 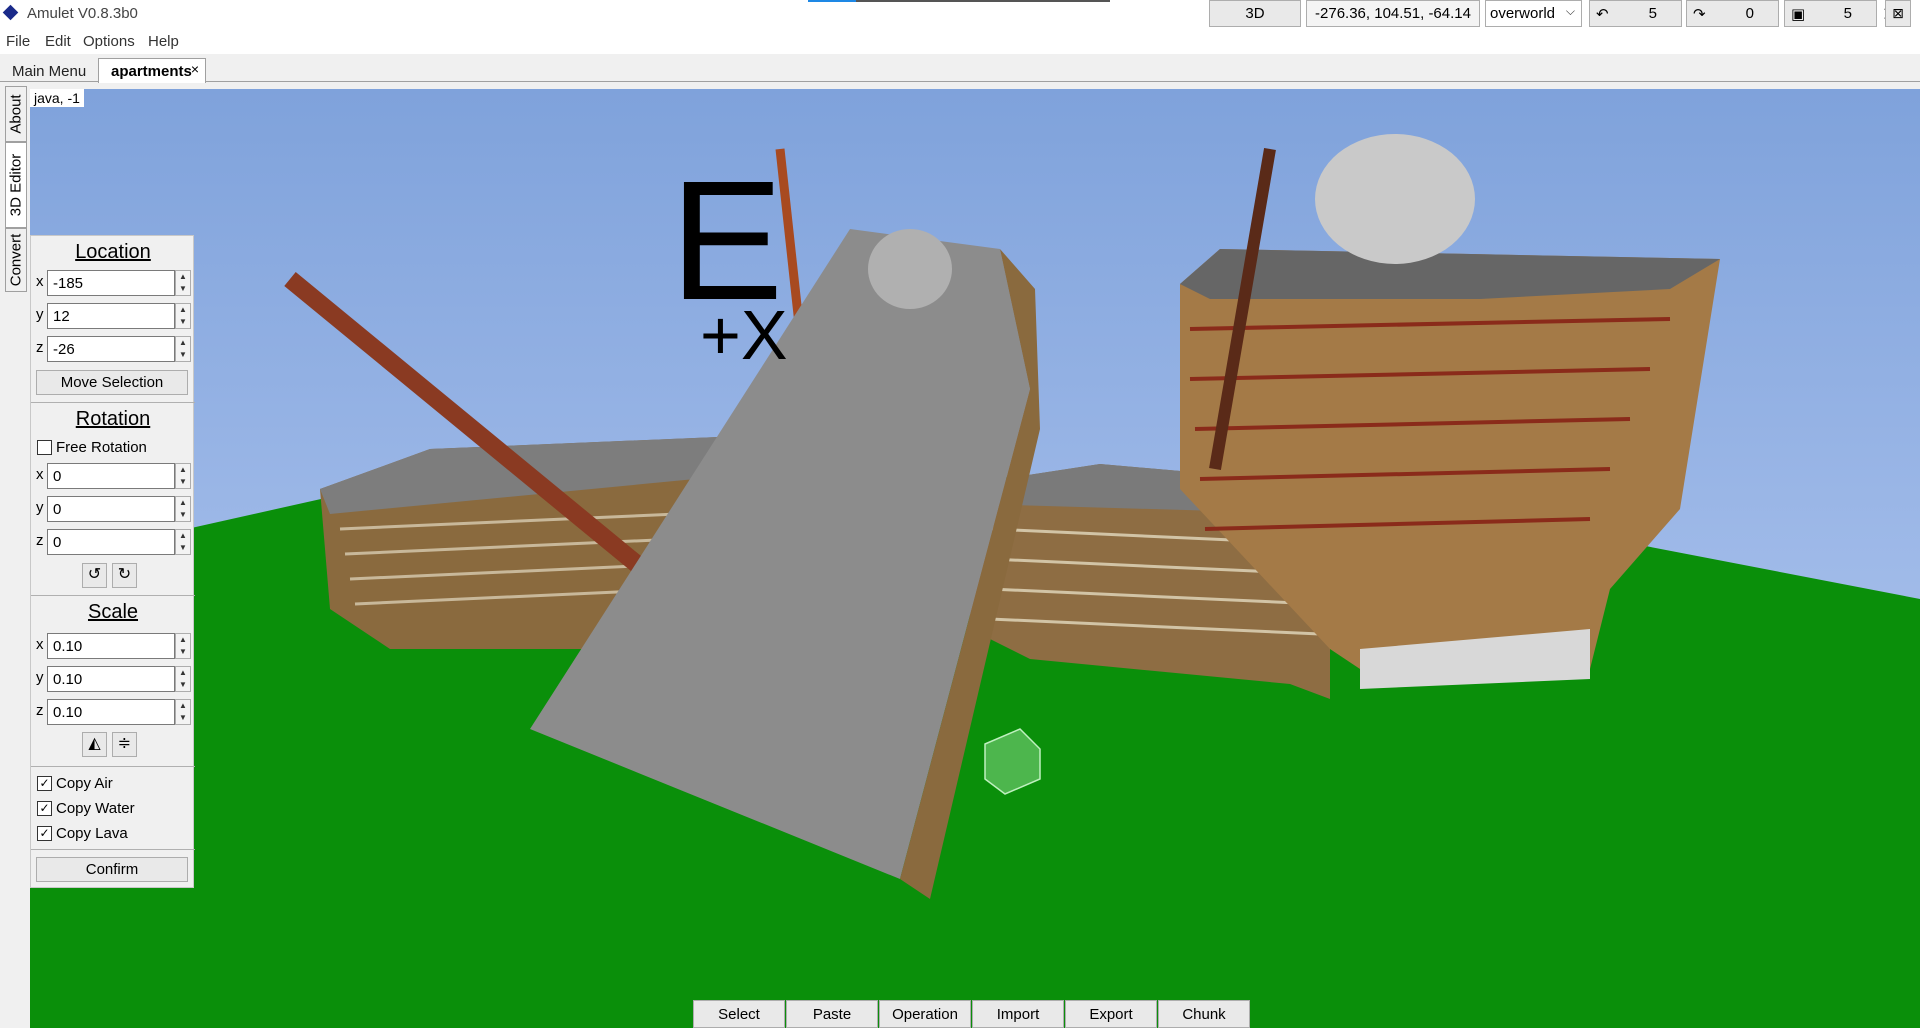 What do you see at coordinates (1395, 199) in the screenshot?
I see `satellite-dish` at bounding box center [1395, 199].